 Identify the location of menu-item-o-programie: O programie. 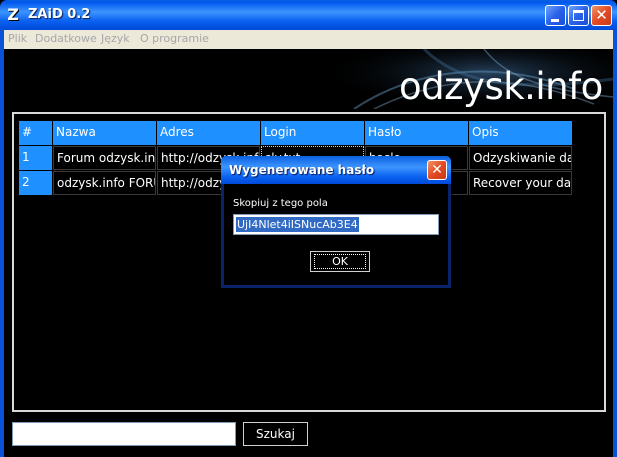
(174, 38).